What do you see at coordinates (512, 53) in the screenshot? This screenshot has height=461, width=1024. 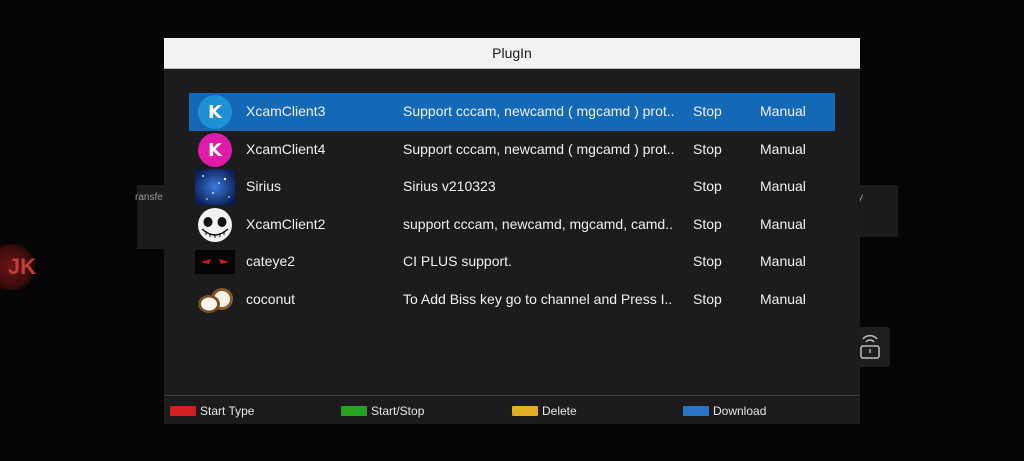 I see `dialog-title: PlugIn` at bounding box center [512, 53].